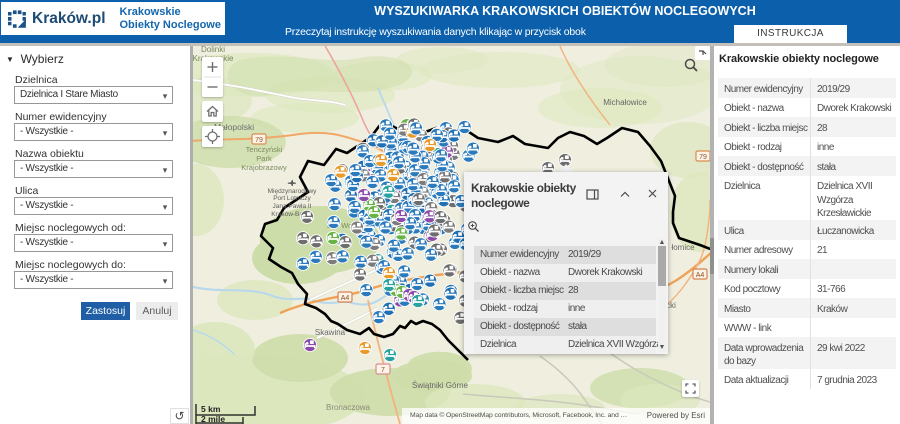  Describe the element at coordinates (264, 158) in the screenshot. I see `svg-text: Park` at that location.